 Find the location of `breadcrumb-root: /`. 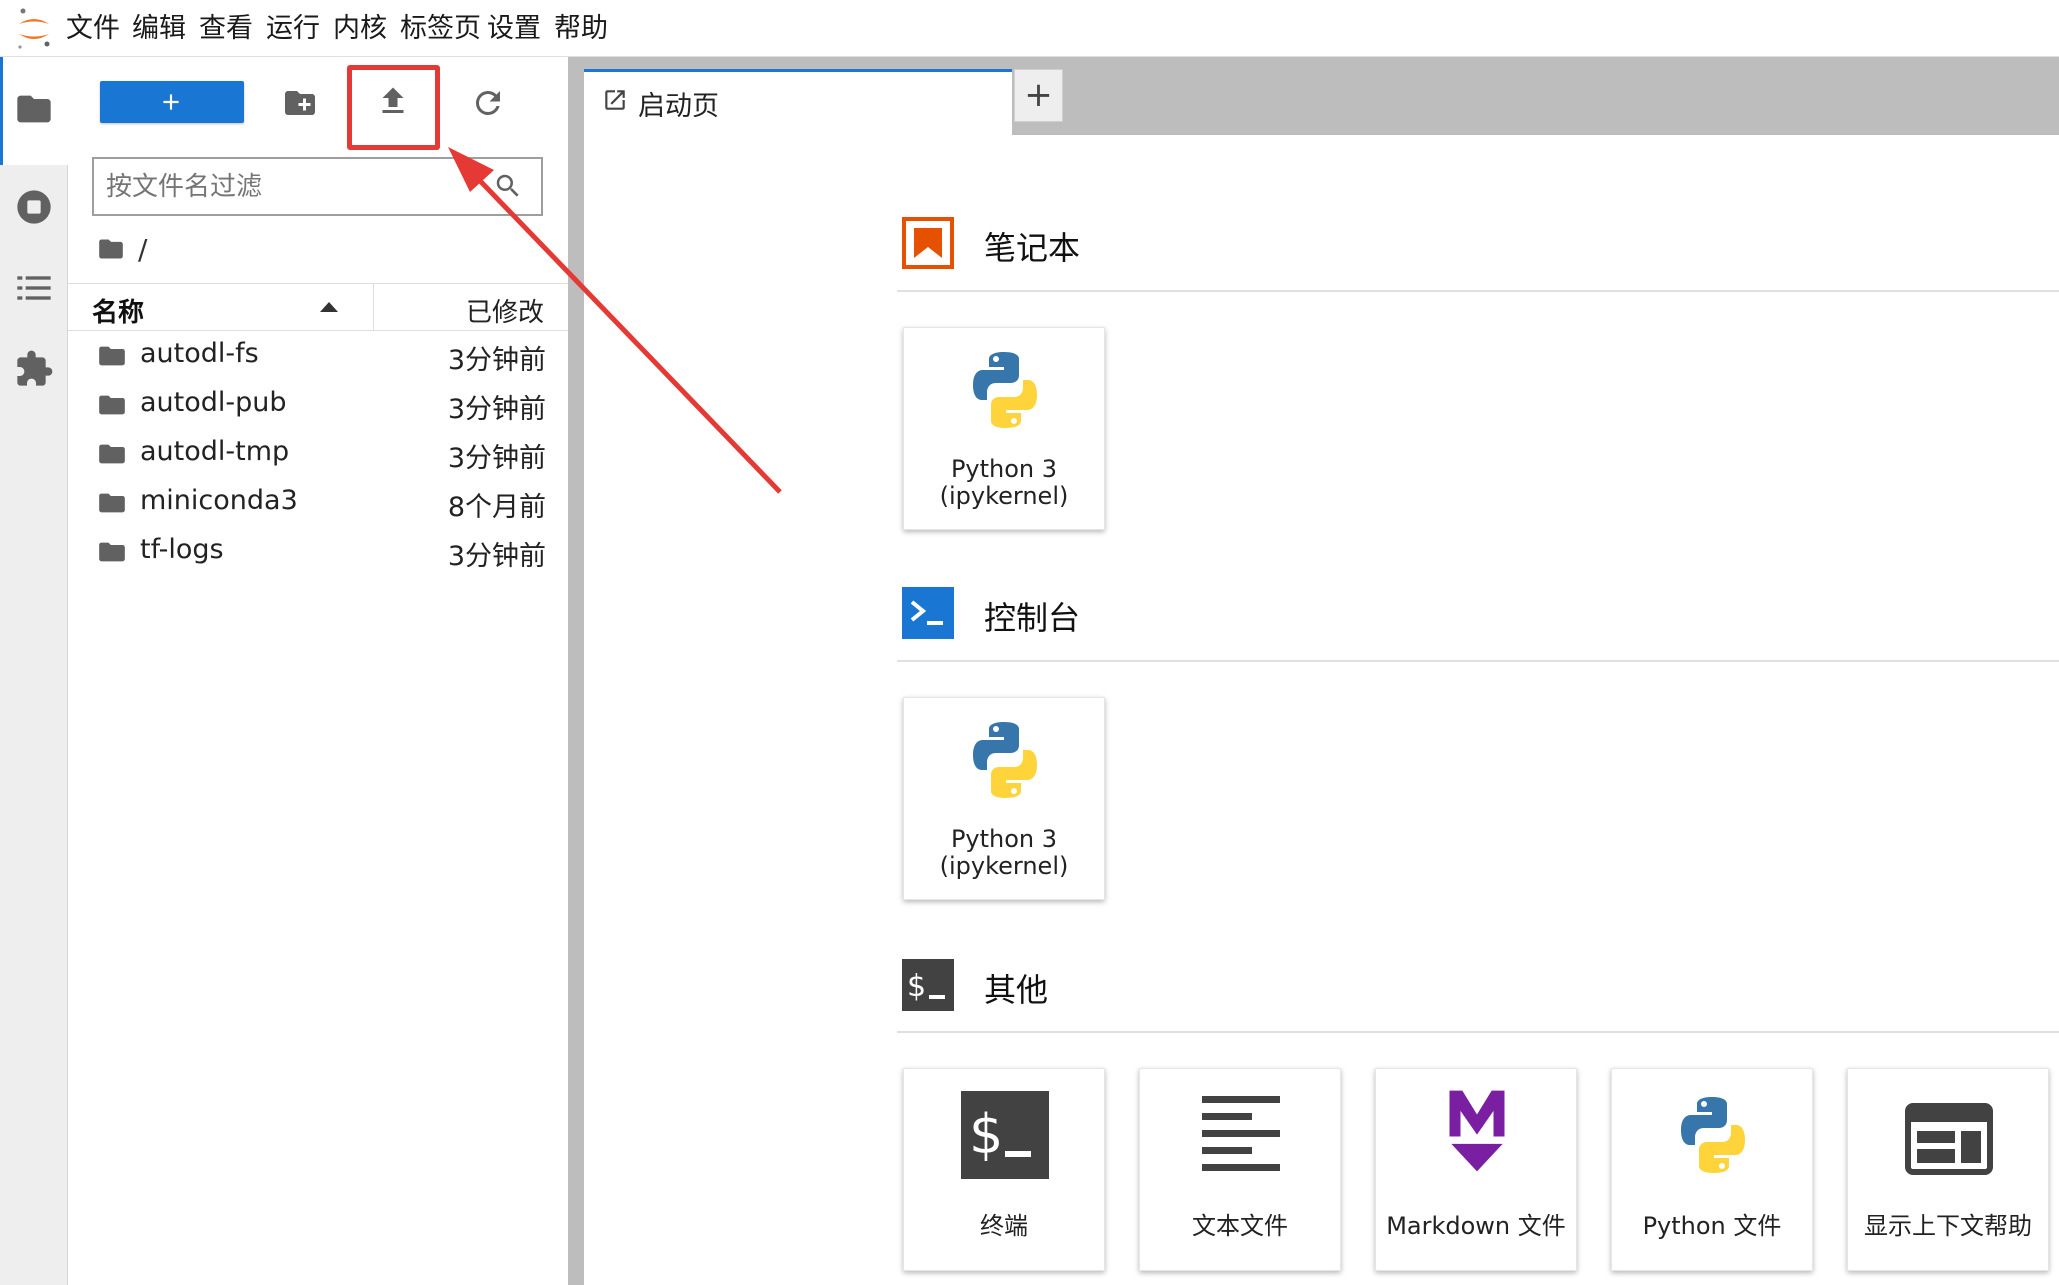

breadcrumb-root: / is located at coordinates (142, 249).